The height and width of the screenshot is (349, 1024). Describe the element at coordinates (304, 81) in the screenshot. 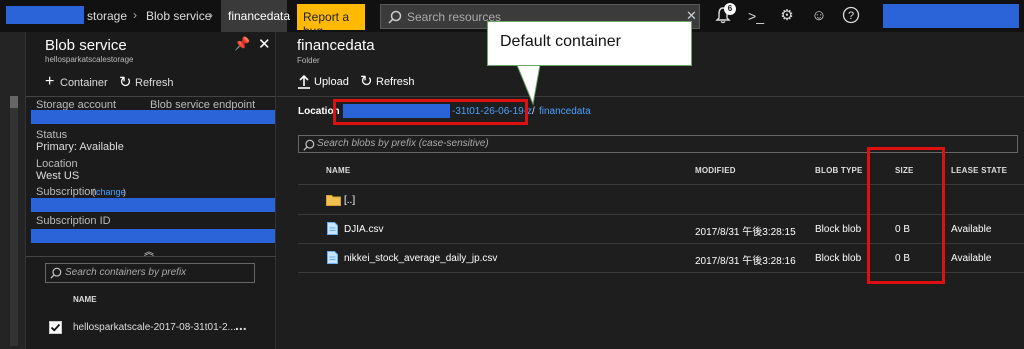

I see `upload-icon` at that location.